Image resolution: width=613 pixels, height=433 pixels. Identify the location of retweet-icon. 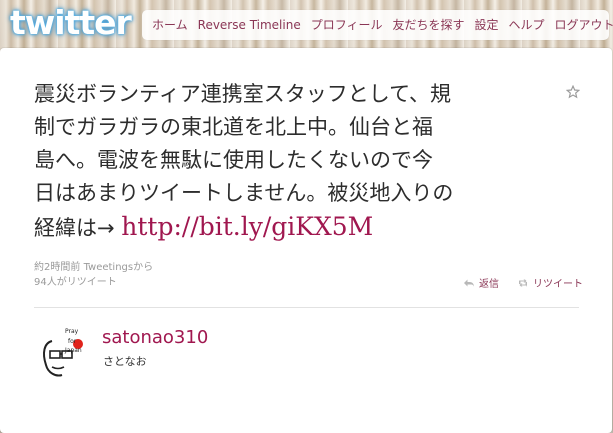
(523, 283).